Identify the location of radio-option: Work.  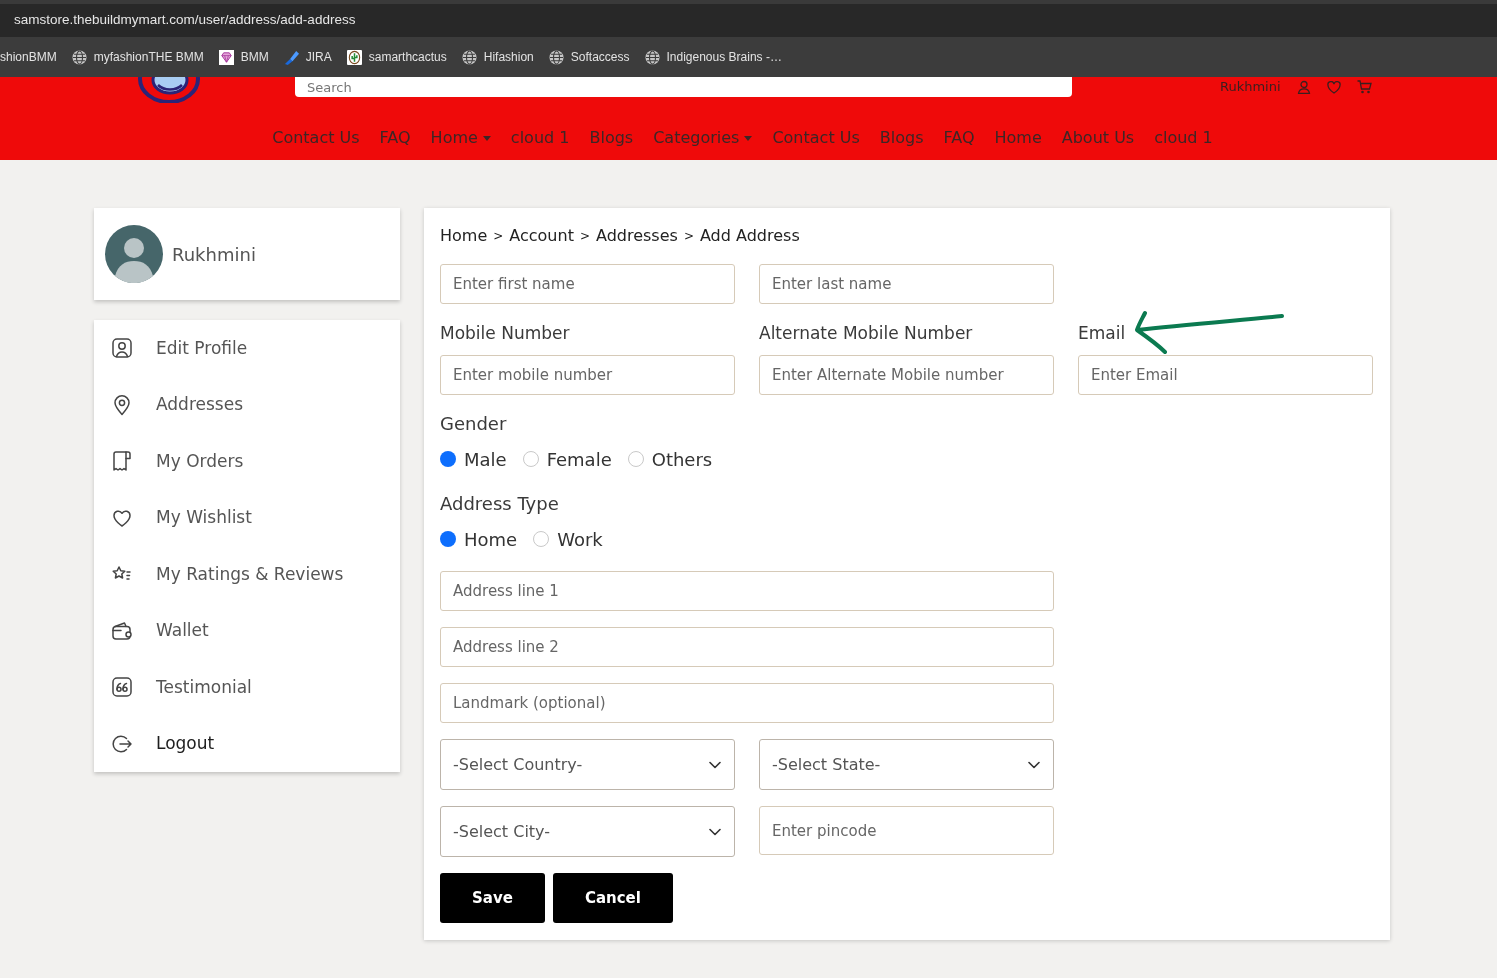
(568, 539).